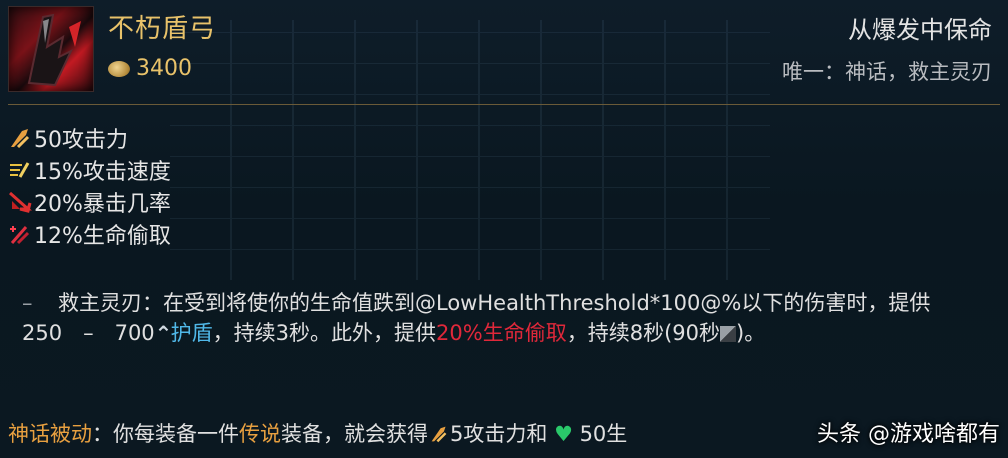 This screenshot has width=1008, height=458. What do you see at coordinates (191, 333) in the screenshot?
I see `shield-keyword: 护盾` at bounding box center [191, 333].